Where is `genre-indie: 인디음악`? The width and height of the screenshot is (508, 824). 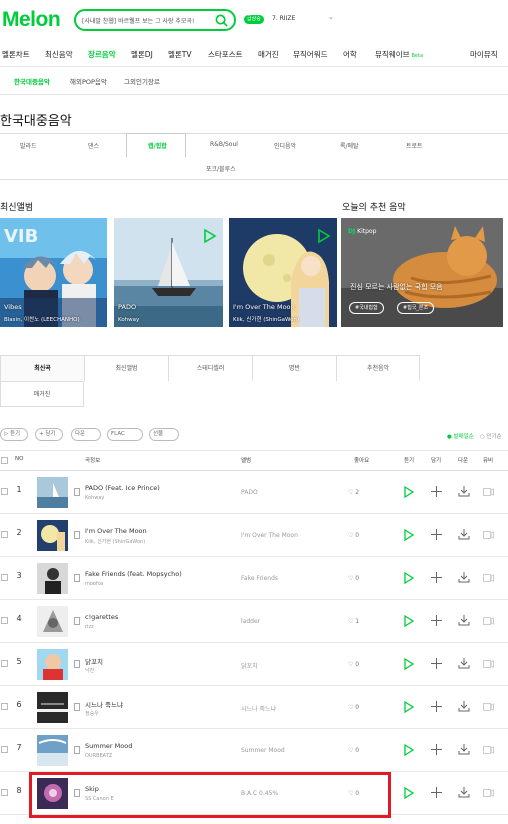 genre-indie: 인디음악 is located at coordinates (285, 145).